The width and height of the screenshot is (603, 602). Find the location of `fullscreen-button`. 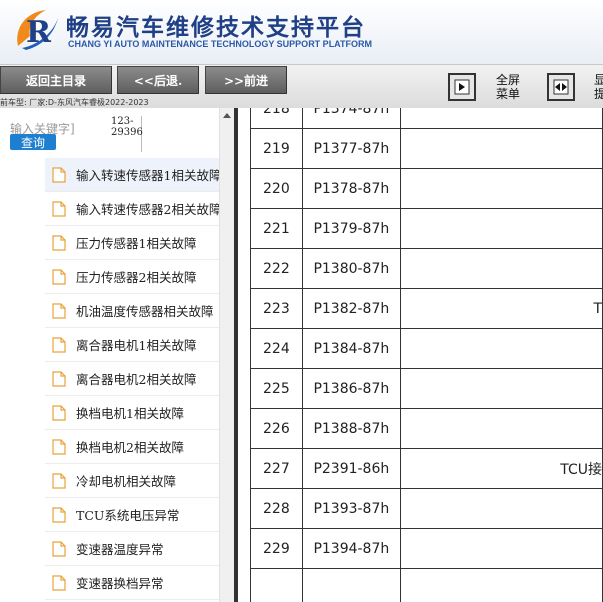

fullscreen-button is located at coordinates (462, 87).